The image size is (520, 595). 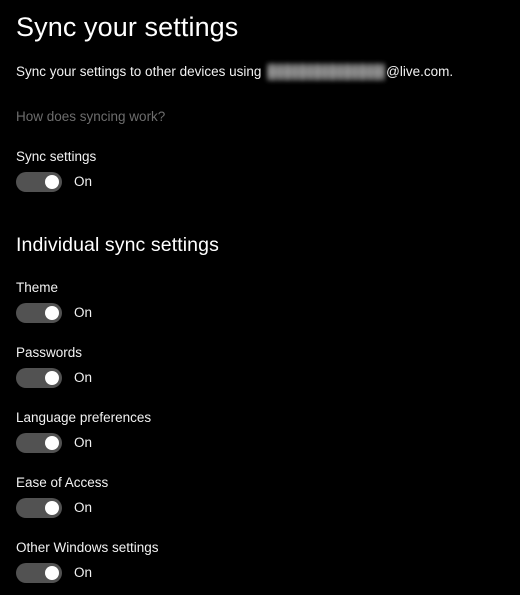 I want to click on page-title: Sync your settings, so click(x=127, y=27).